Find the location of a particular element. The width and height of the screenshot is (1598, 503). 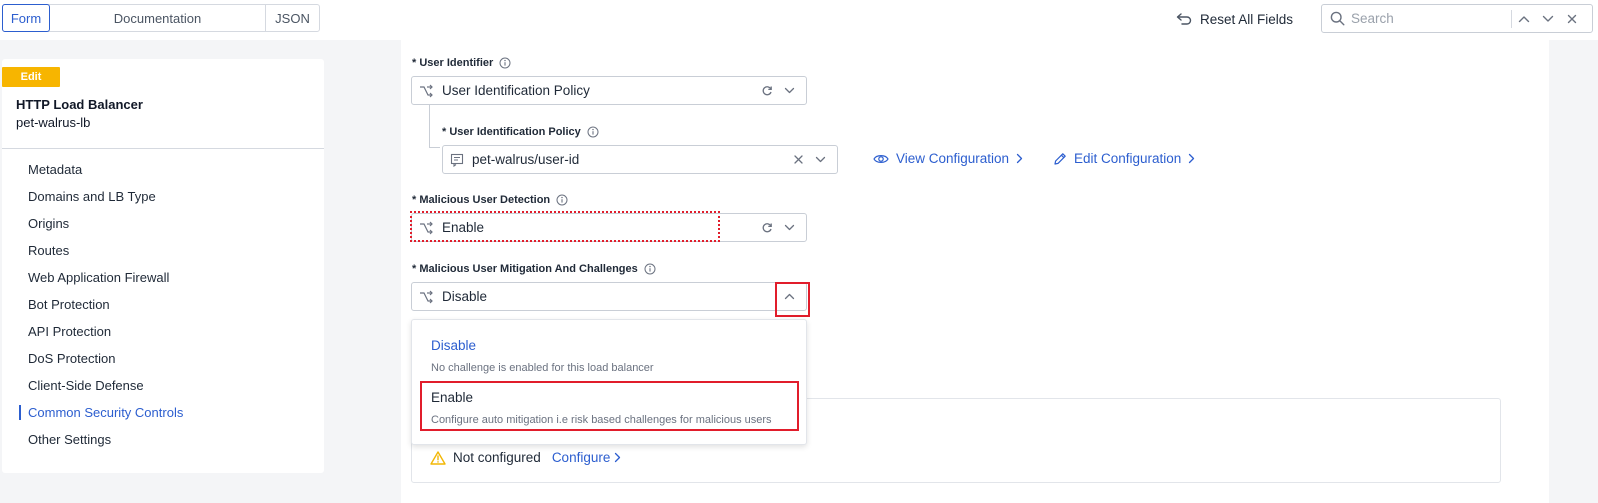

search-next-button is located at coordinates (1548, 19).